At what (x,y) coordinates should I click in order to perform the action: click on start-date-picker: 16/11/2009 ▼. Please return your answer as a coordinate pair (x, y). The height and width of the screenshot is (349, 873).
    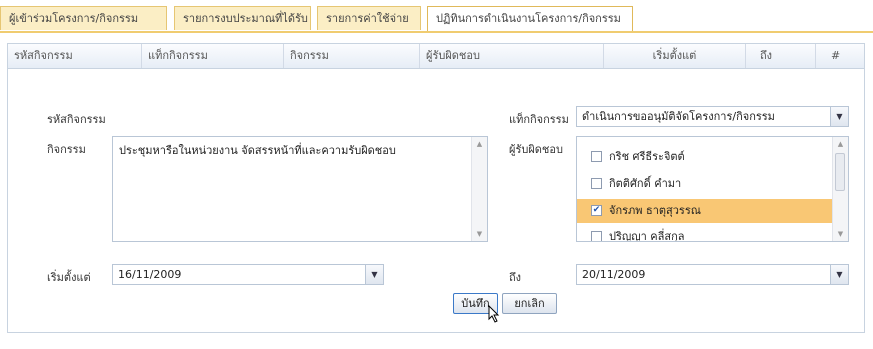
    Looking at the image, I should click on (248, 274).